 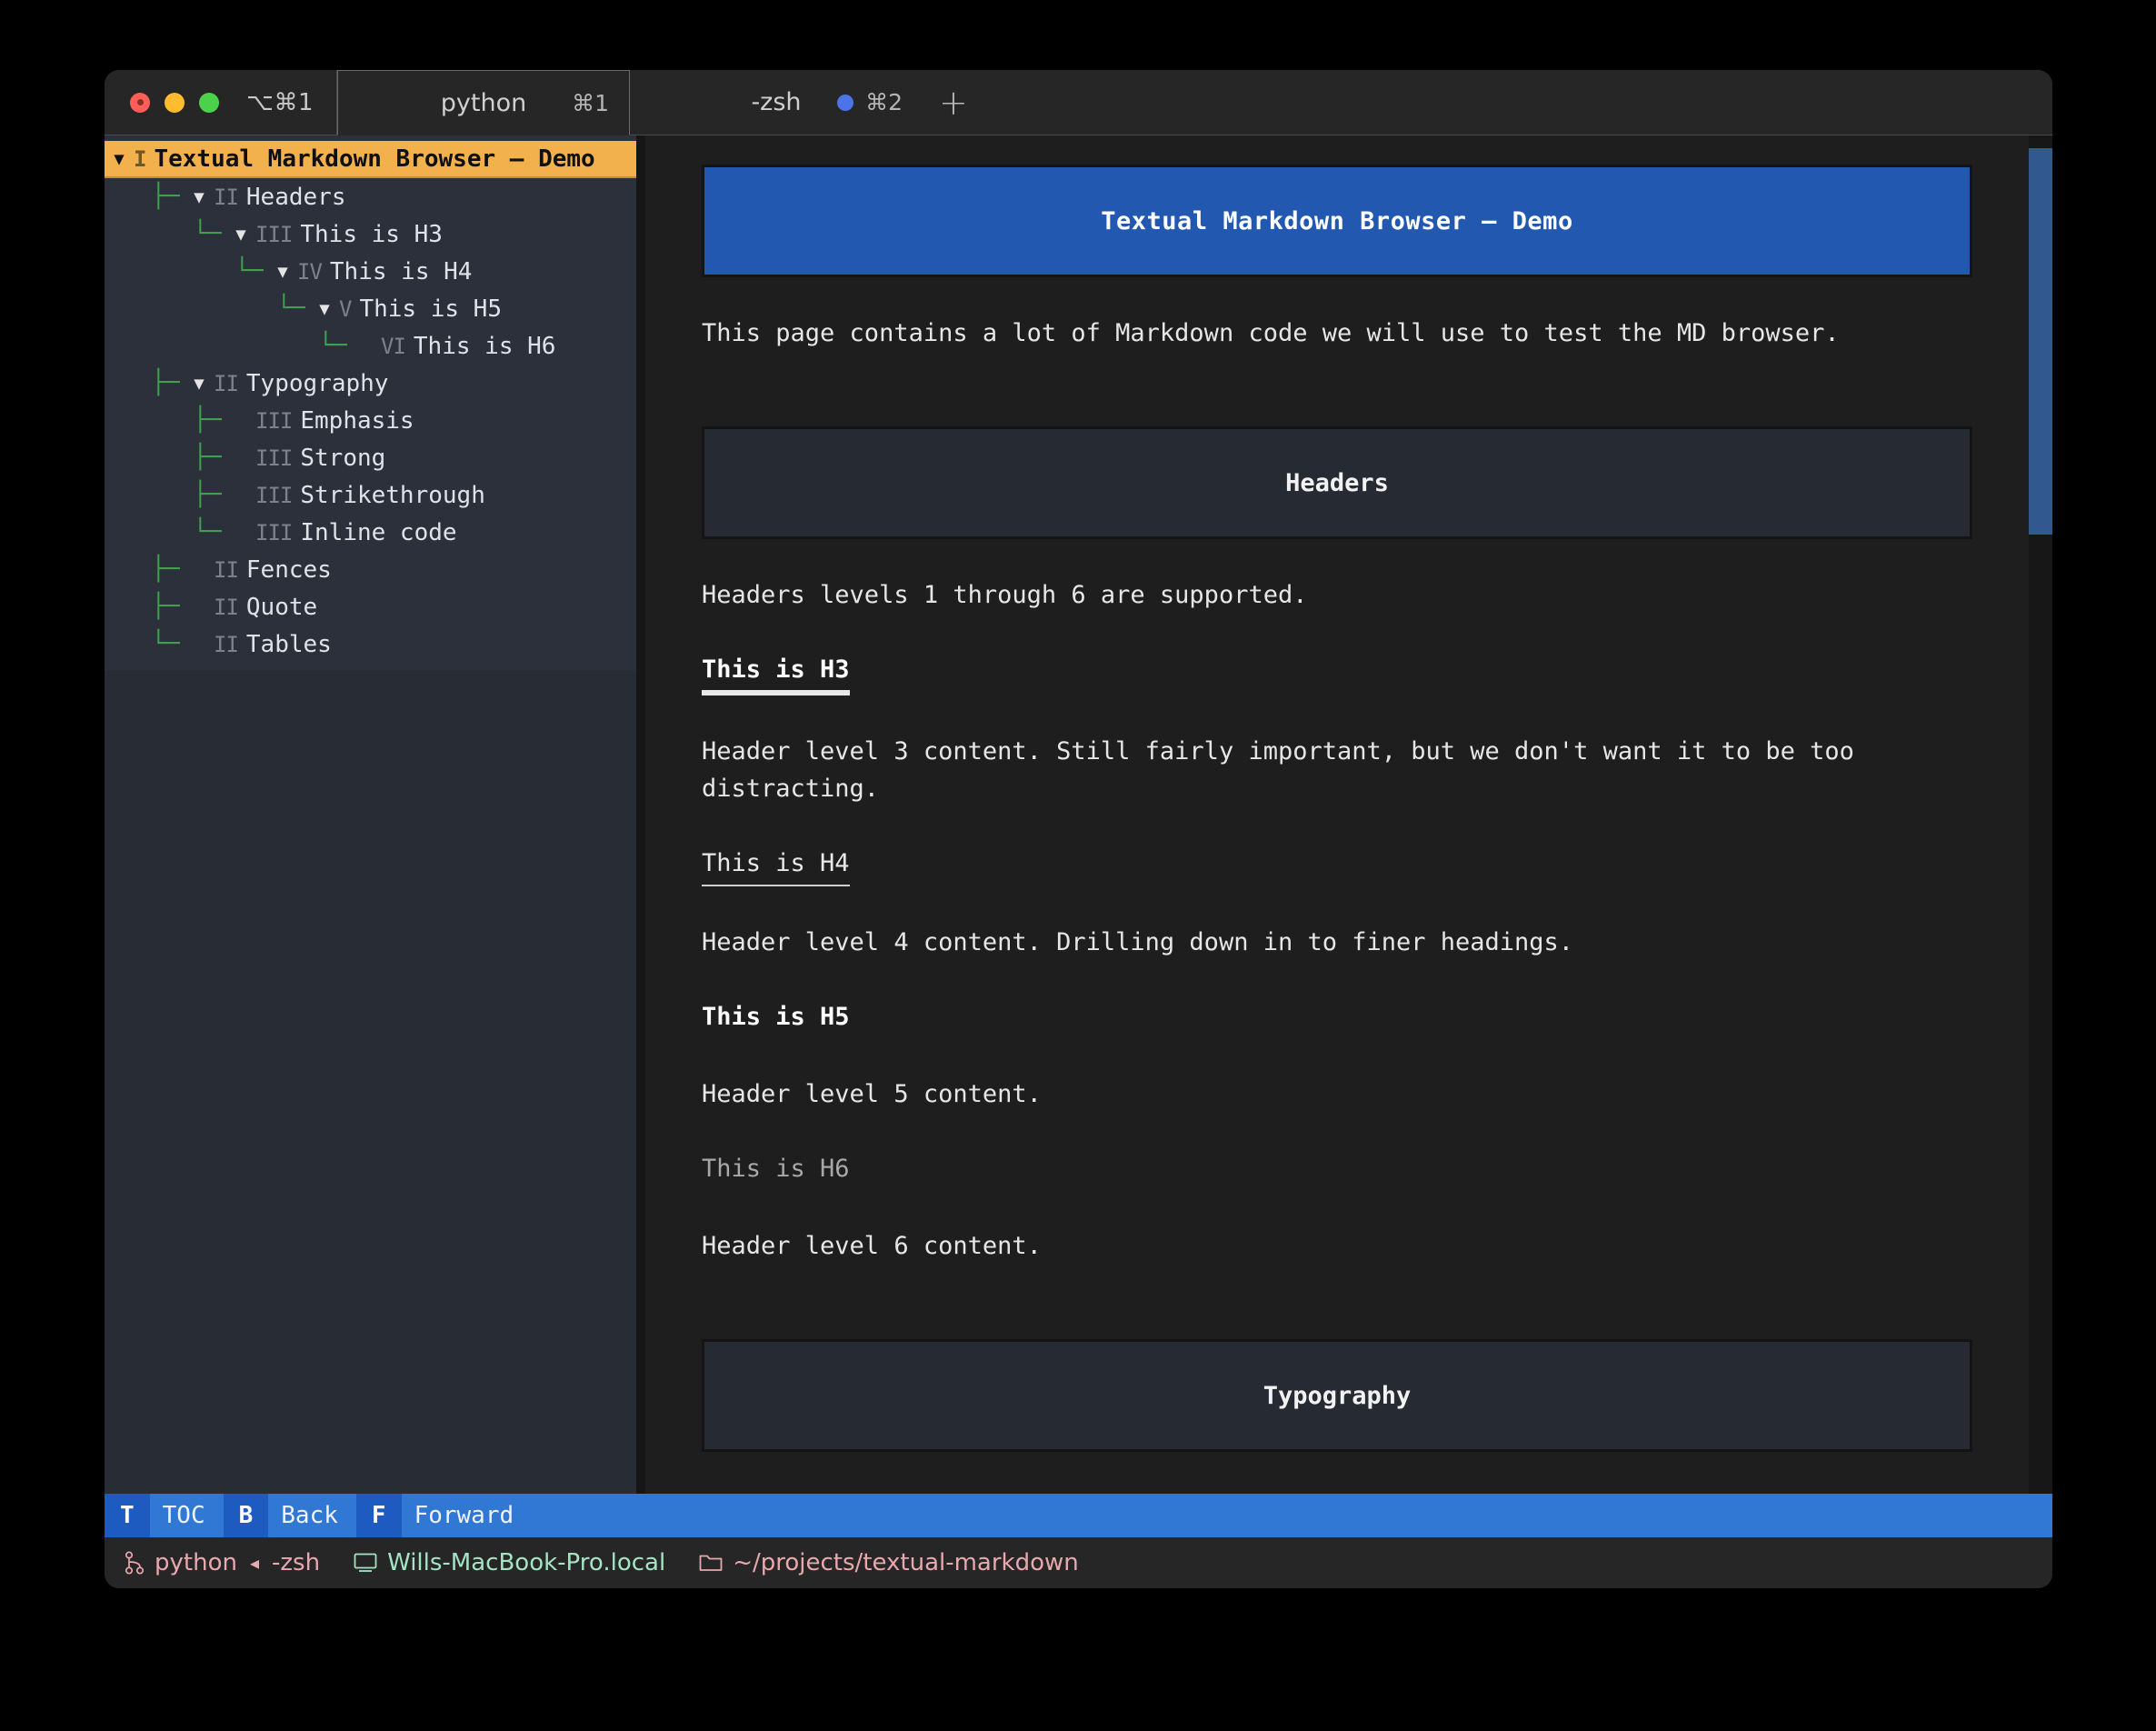 I want to click on branch-icon, so click(x=135, y=1563).